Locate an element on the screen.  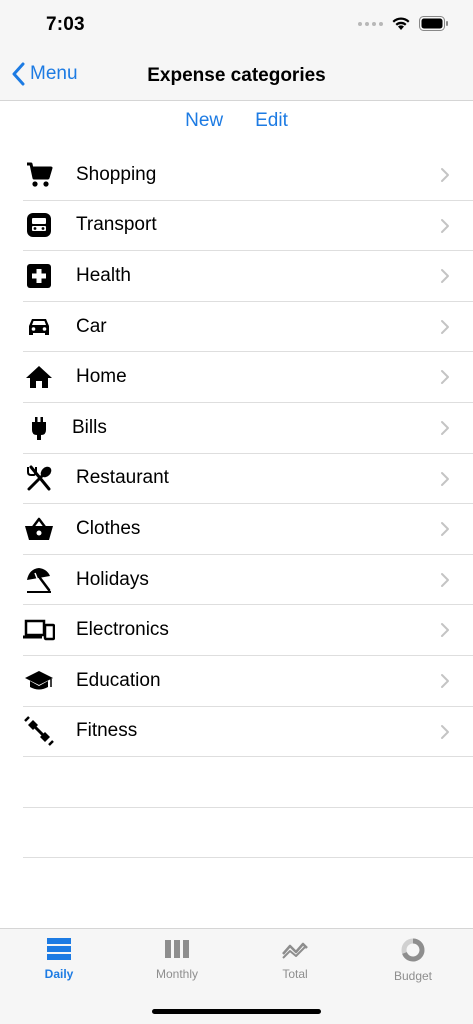
category-row-fitness: Fitness is located at coordinates (248, 732).